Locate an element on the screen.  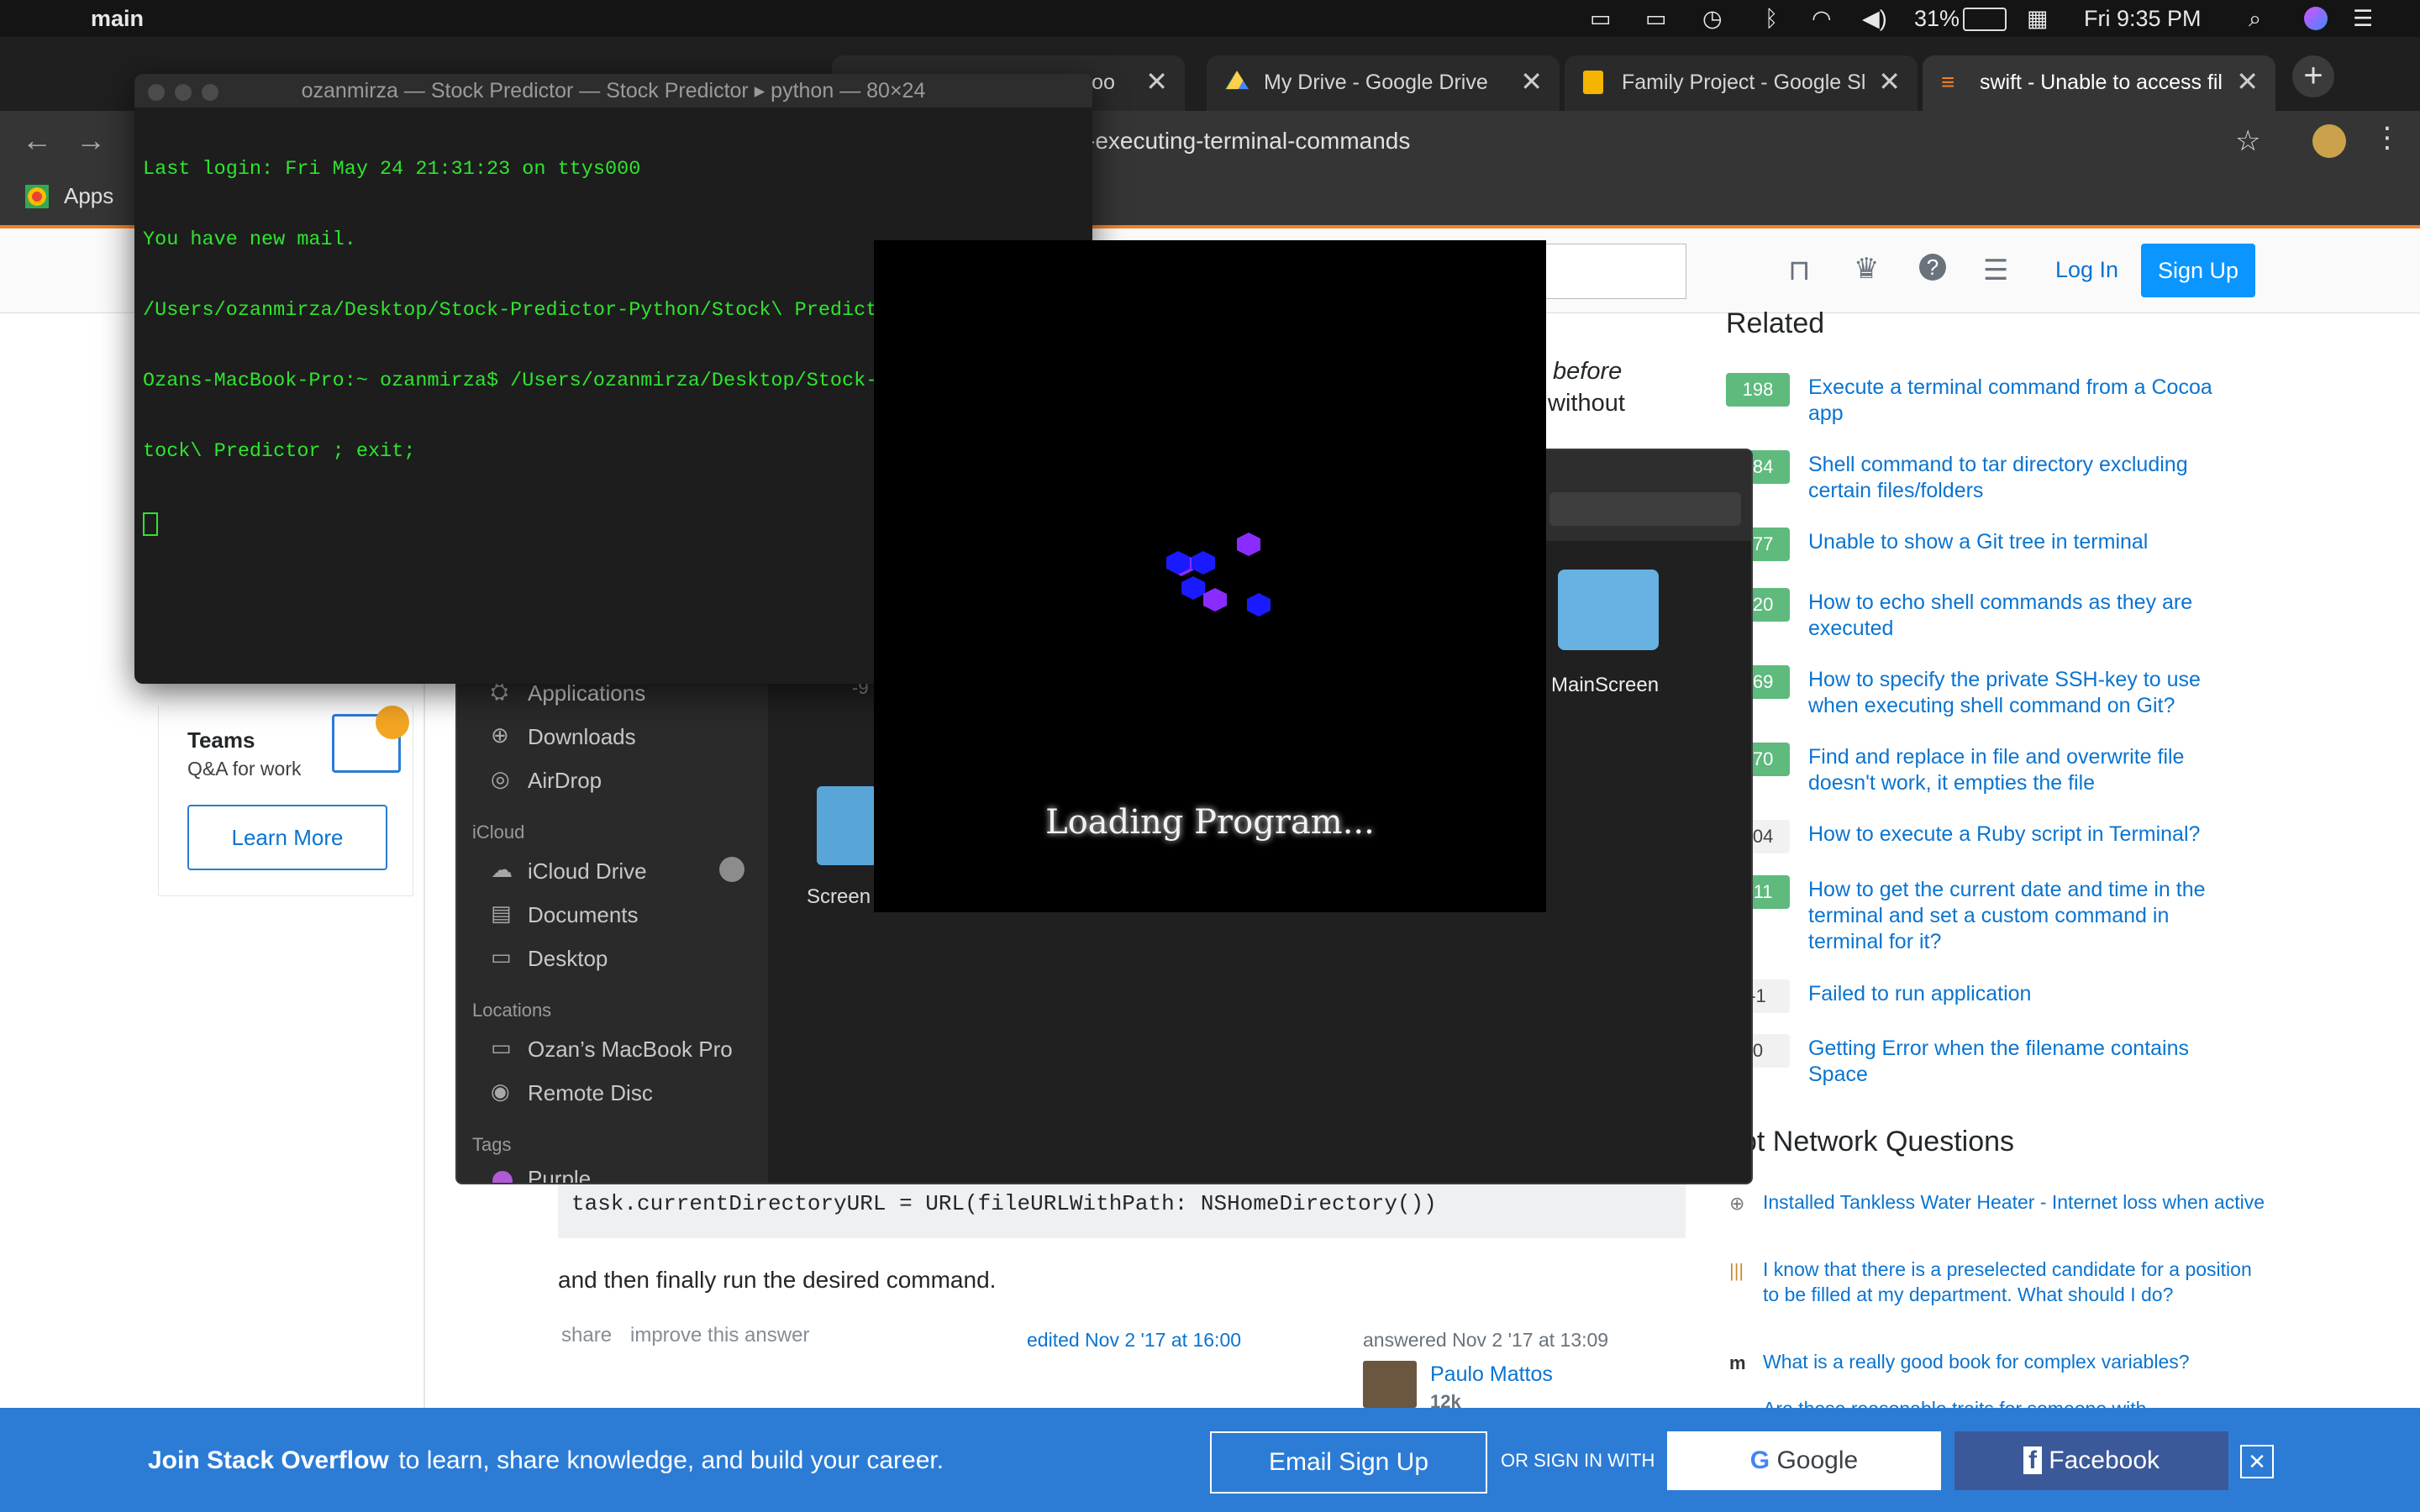
address-bar: -executing-terminal-commands ☆ is located at coordinates (1673, 142).